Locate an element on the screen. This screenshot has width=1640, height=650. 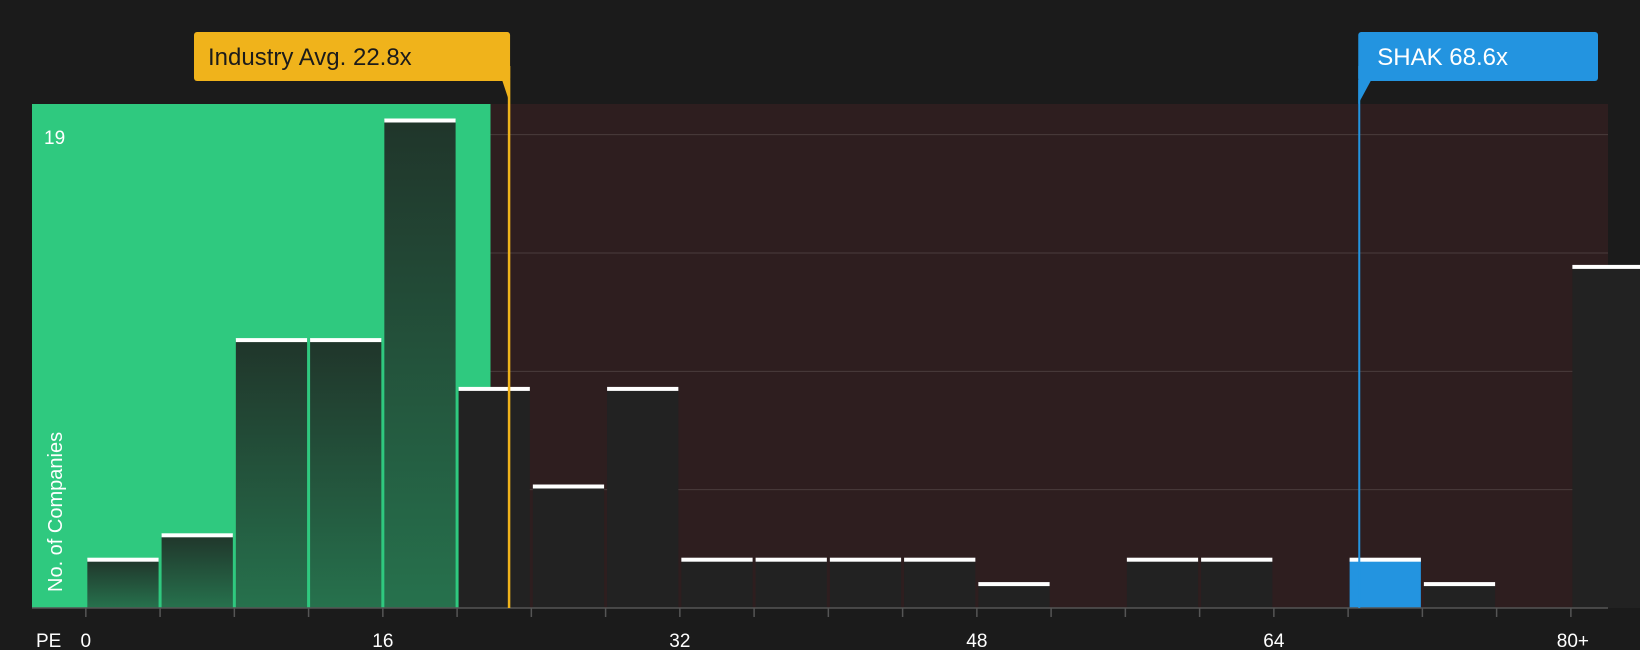
industry-avg-label: Industry Avg. 22.8x is located at coordinates (310, 57).